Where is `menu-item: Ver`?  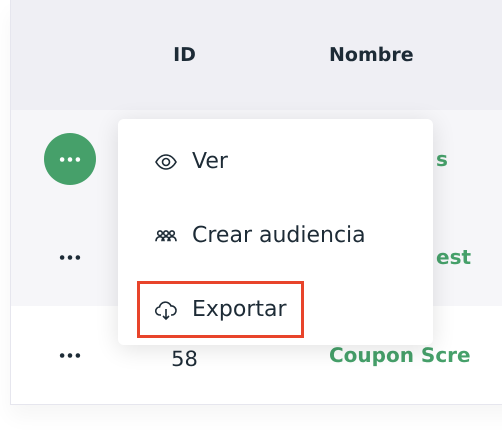 menu-item: Ver is located at coordinates (191, 161).